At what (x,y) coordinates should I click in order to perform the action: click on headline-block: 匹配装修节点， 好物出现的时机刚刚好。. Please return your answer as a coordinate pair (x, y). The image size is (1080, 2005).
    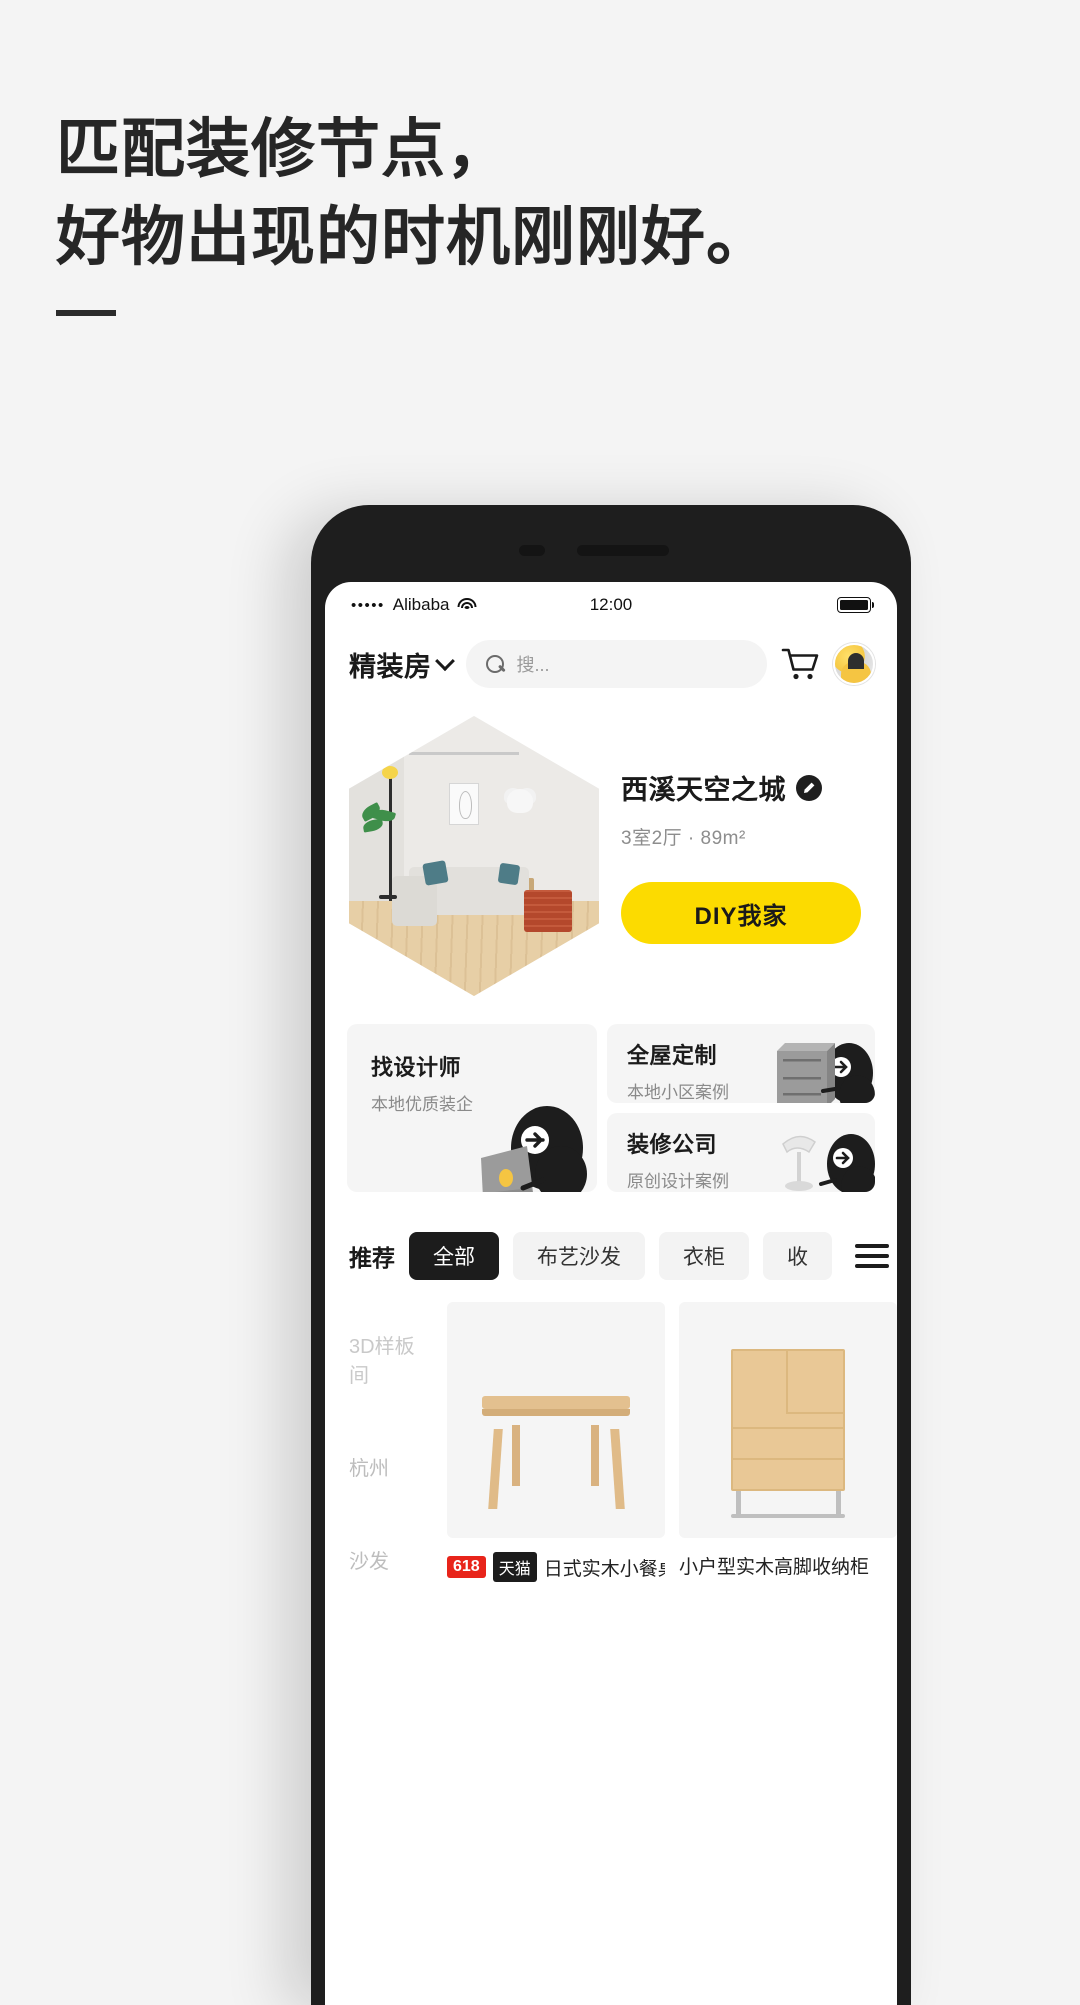
    Looking at the image, I should click on (486, 210).